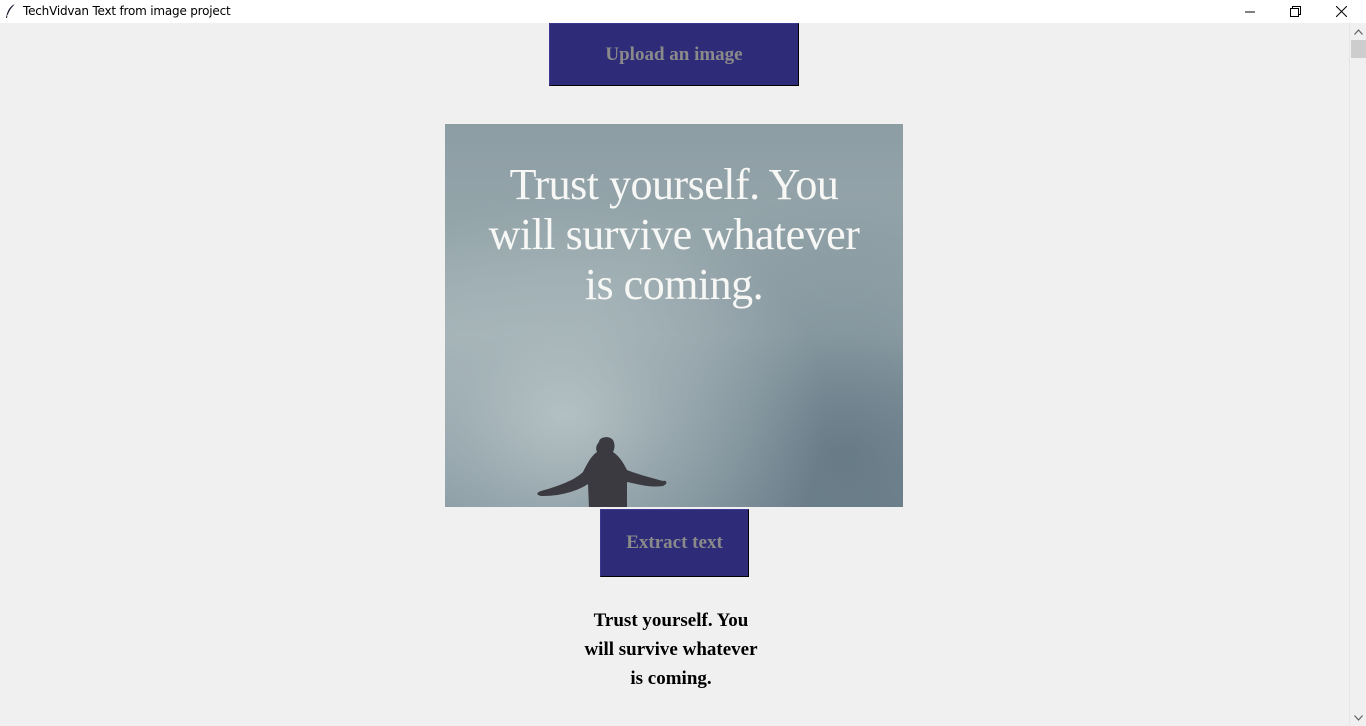  What do you see at coordinates (674, 284) in the screenshot?
I see `image-quote-line: is coming.` at bounding box center [674, 284].